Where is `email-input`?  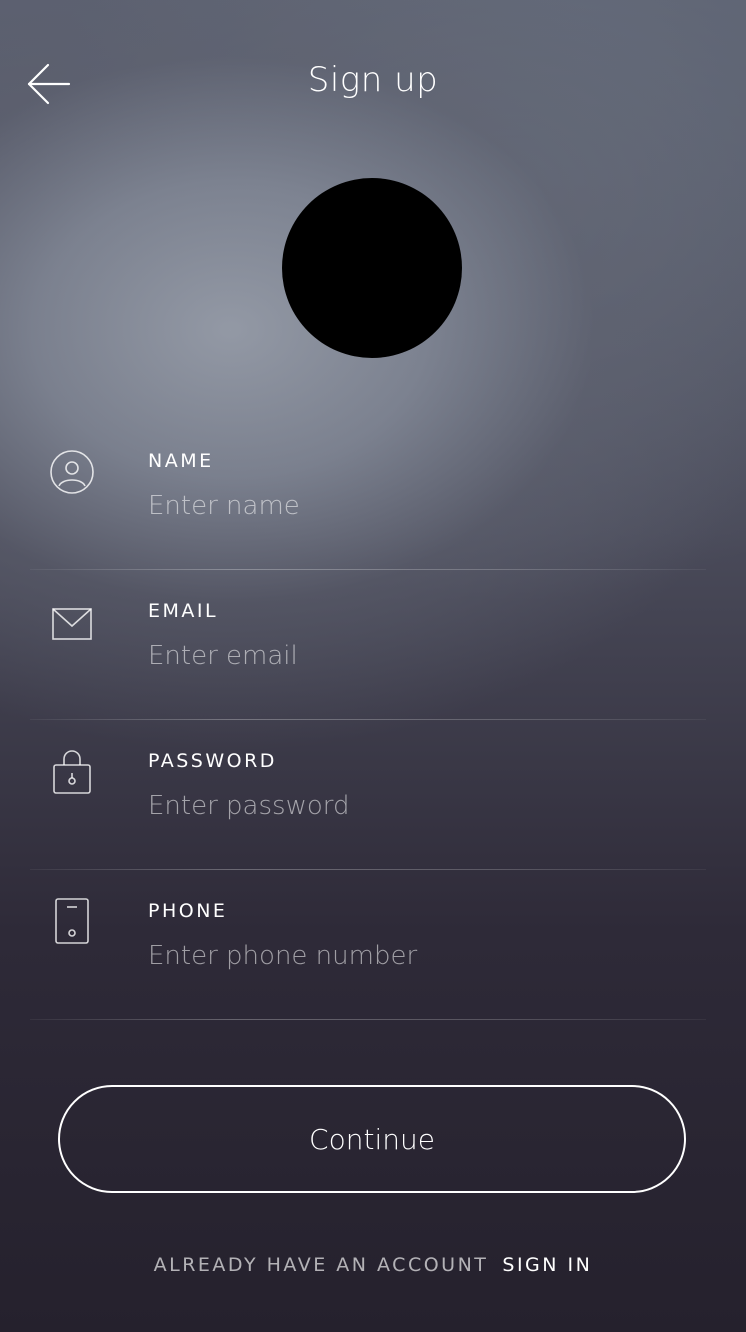
email-input is located at coordinates (418, 656).